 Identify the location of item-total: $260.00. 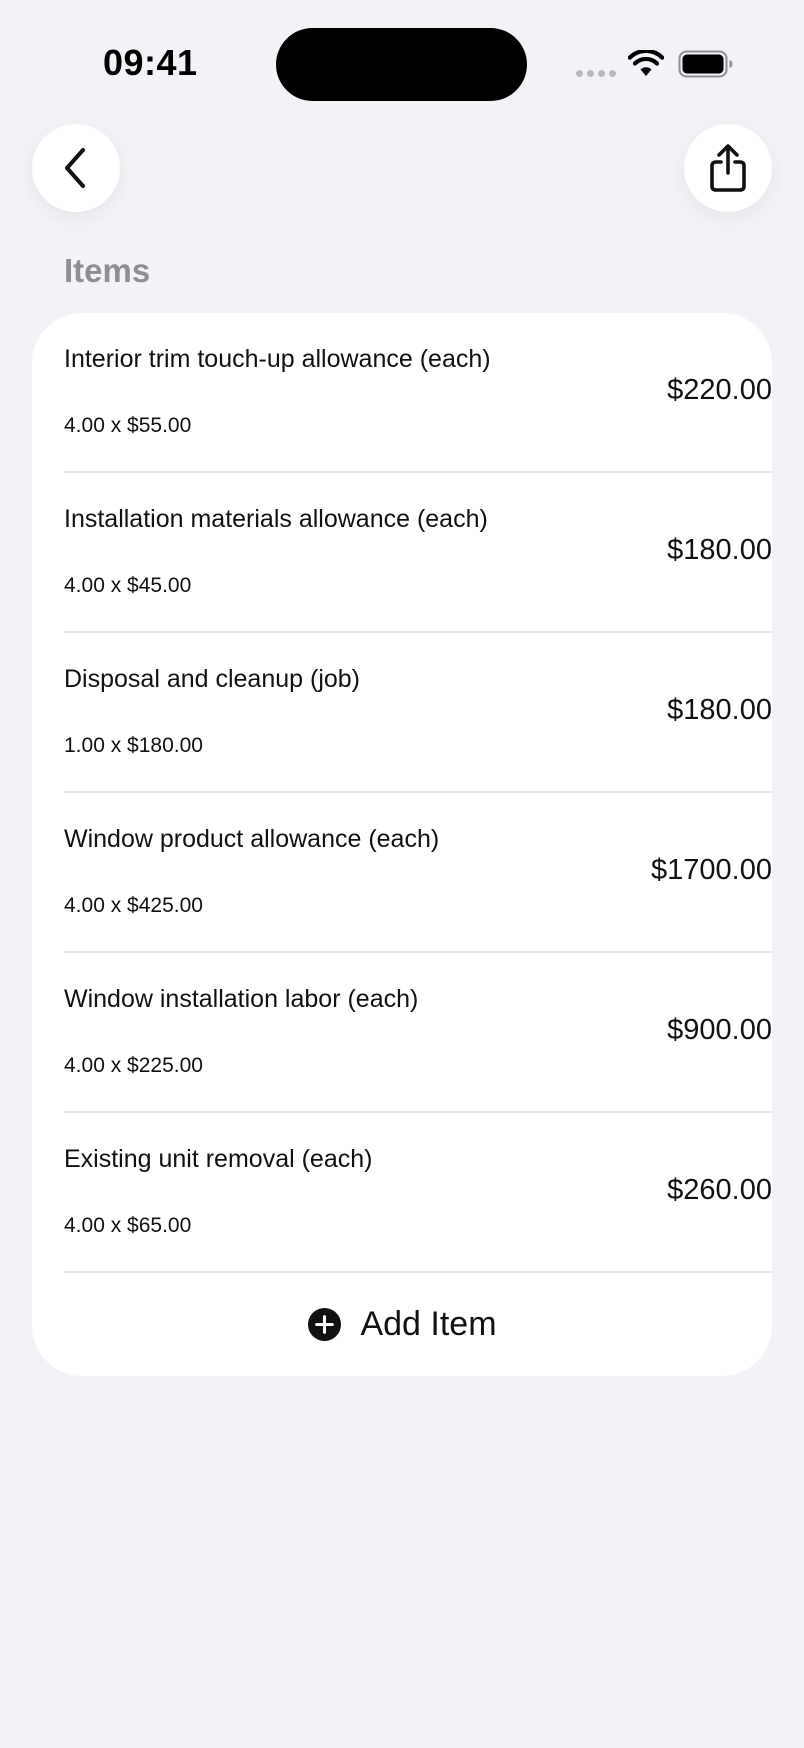
(719, 1190).